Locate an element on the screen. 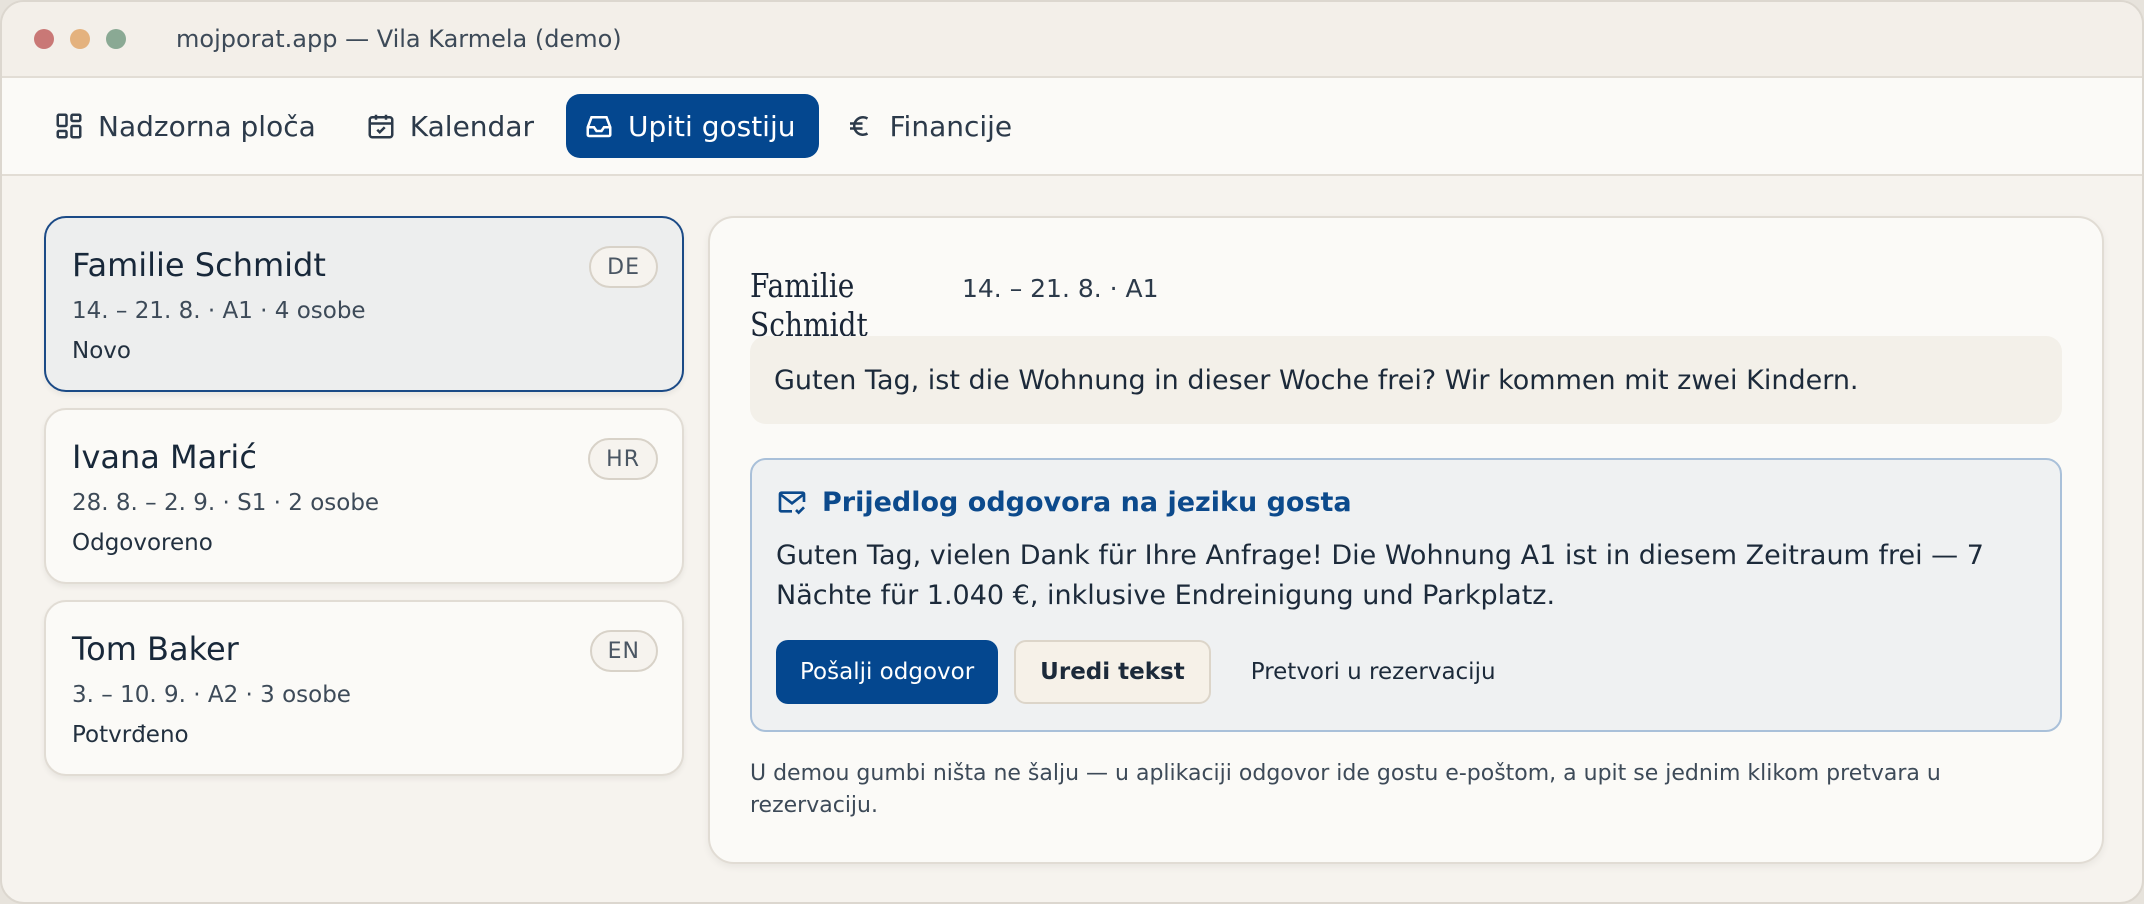  calendar-check-icon is located at coordinates (381, 126).